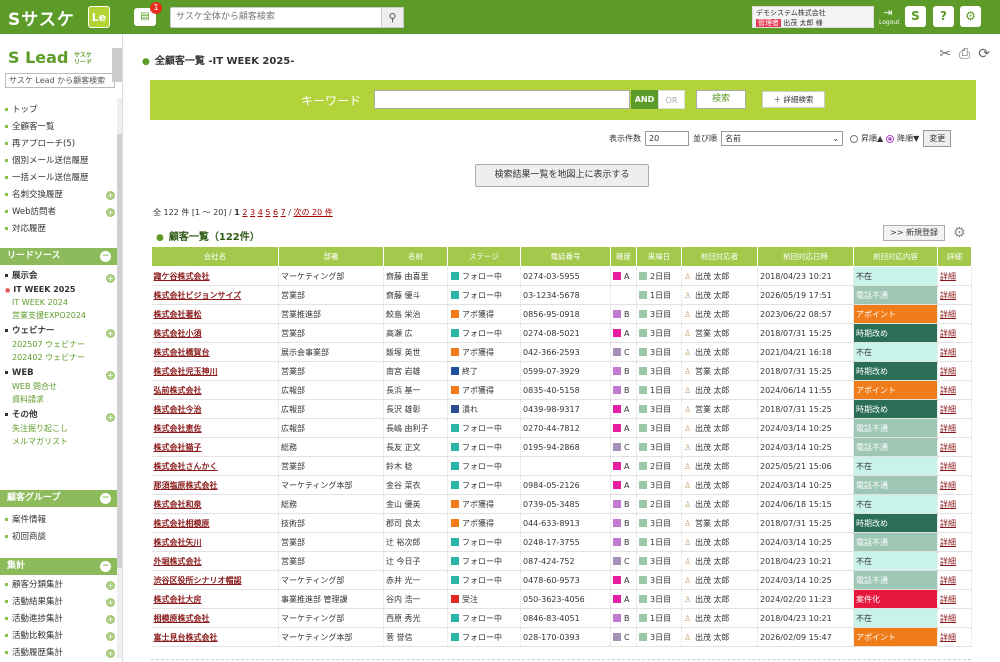 This screenshot has height=662, width=1000. What do you see at coordinates (215, 561) in the screenshot?
I see `company-name-cell: 外堀株式会社` at bounding box center [215, 561].